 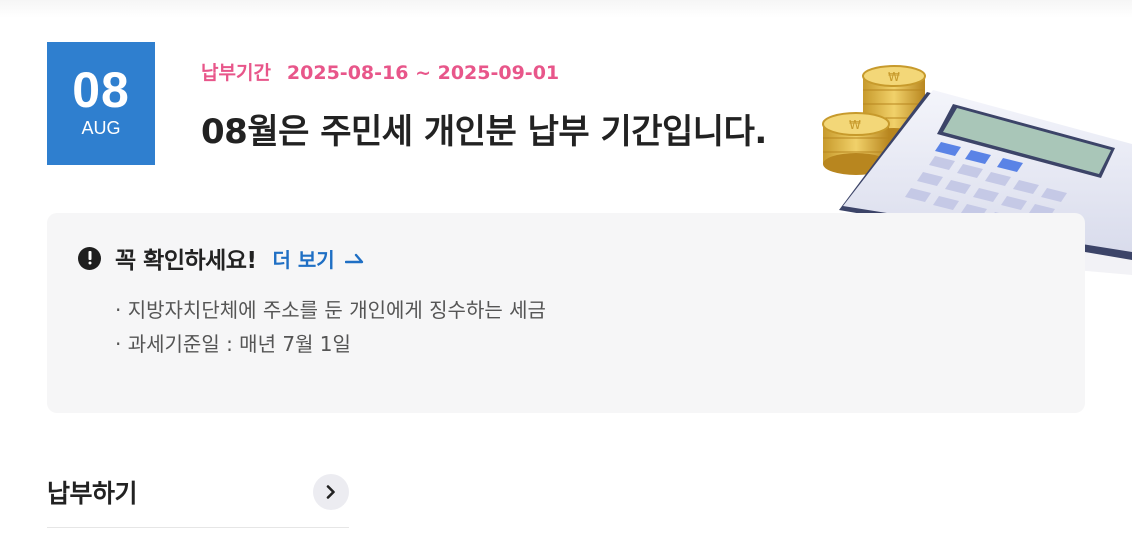 I want to click on notice-header: 꼭 확인하세요! 더 보기, so click(x=221, y=258).